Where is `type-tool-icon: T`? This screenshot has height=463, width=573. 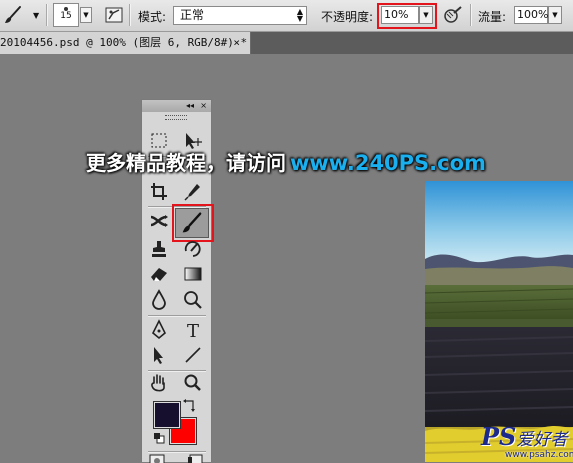 type-tool-icon: T is located at coordinates (193, 330).